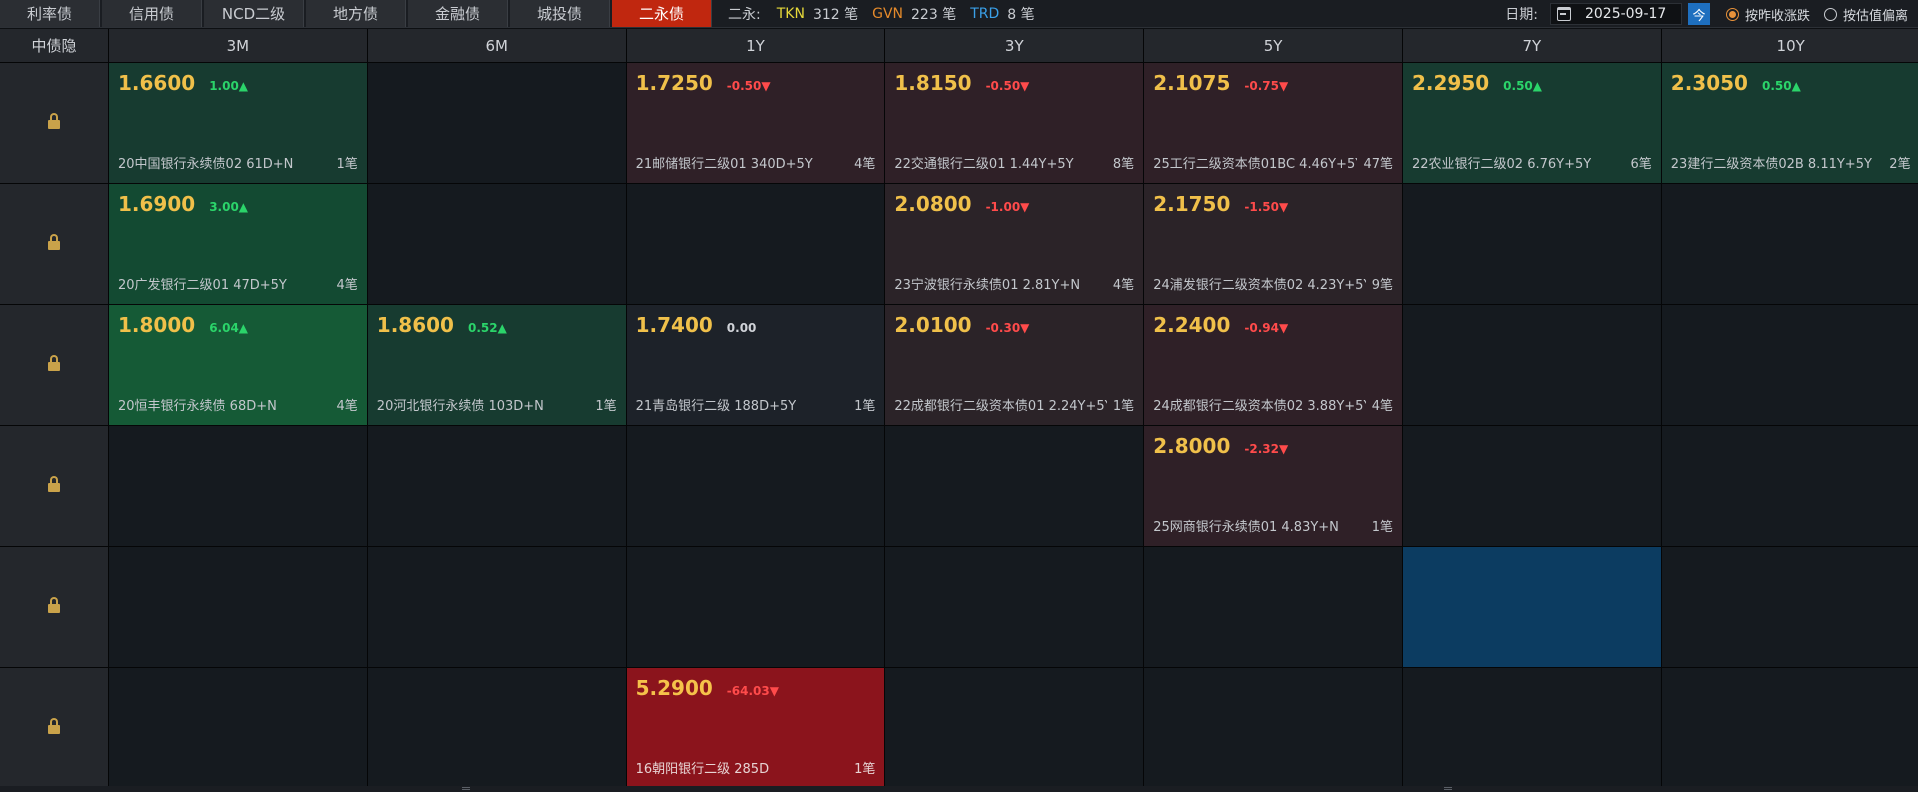 This screenshot has width=1918, height=792. What do you see at coordinates (496, 365) in the screenshot?
I see `quote-cell: 1.8600 0.52▲ 20河北银行永续债 103D+N 1笔` at bounding box center [496, 365].